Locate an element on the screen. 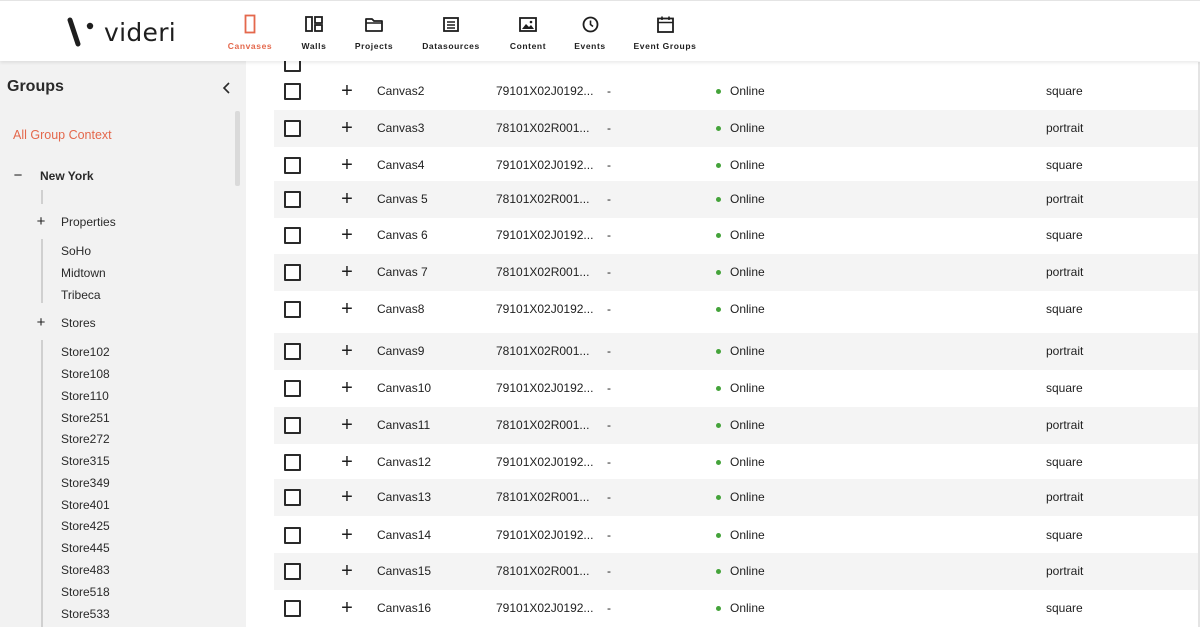  tree-item: Store251 is located at coordinates (85, 418).